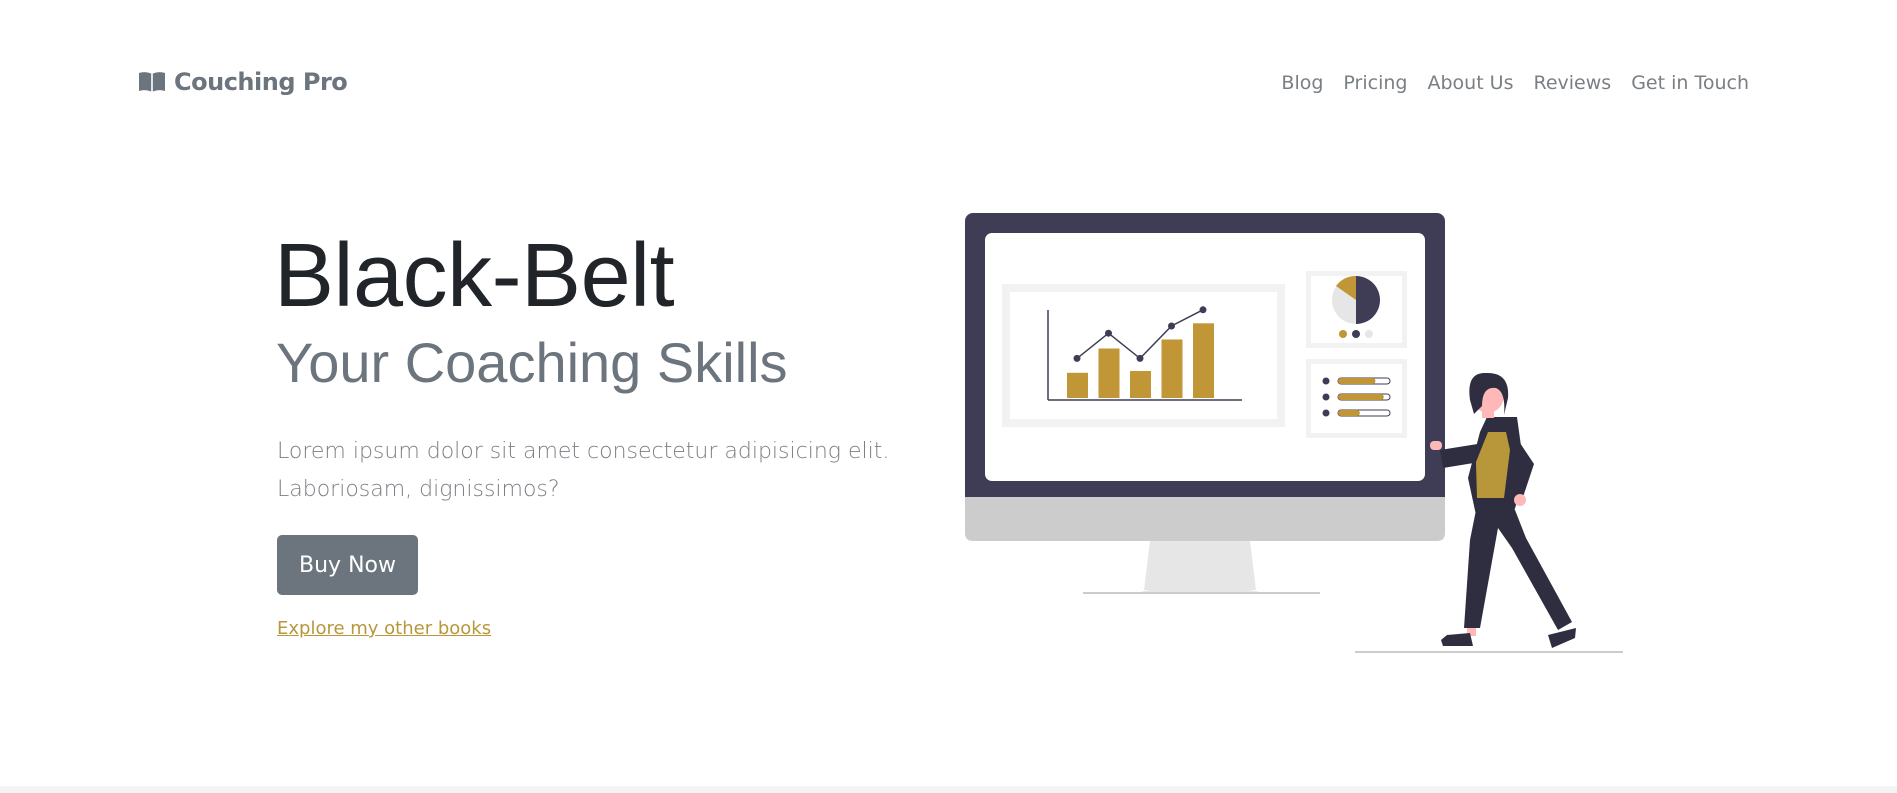  I want to click on nav-get-in-touch: Get in Touch, so click(1690, 83).